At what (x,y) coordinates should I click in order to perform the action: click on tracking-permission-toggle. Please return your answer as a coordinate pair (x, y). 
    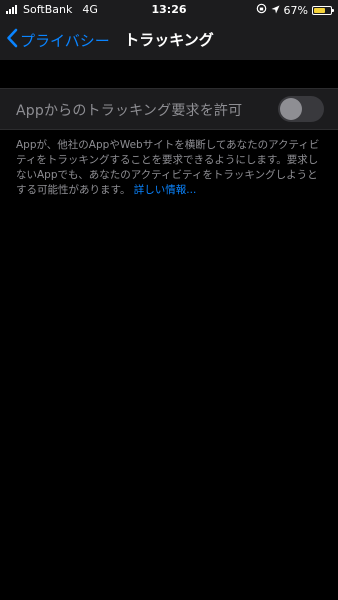
    Looking at the image, I should click on (301, 109).